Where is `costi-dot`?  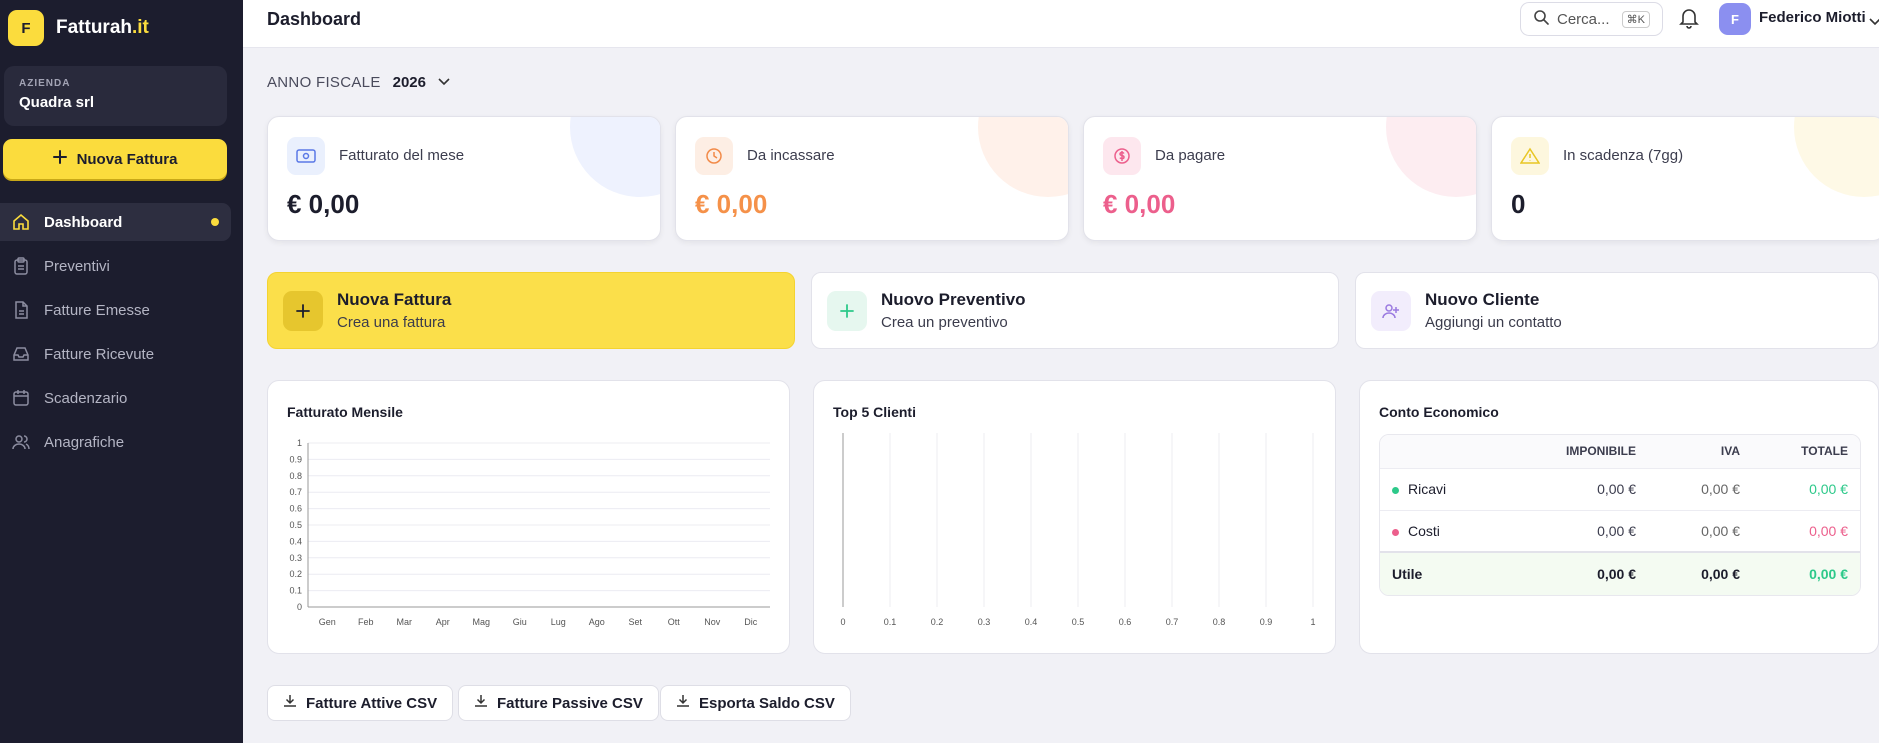
costi-dot is located at coordinates (1395, 532).